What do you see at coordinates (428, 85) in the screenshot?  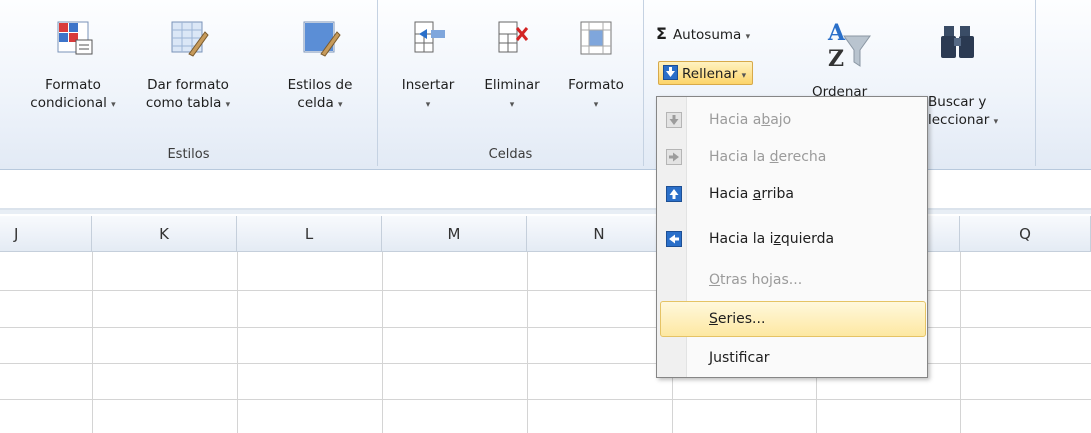 I see `insert-label: Insertar` at bounding box center [428, 85].